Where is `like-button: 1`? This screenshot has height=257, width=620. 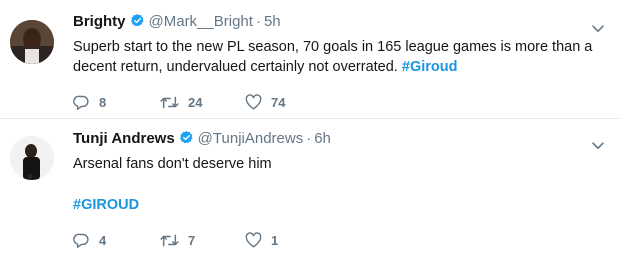
like-button: 1 is located at coordinates (261, 240).